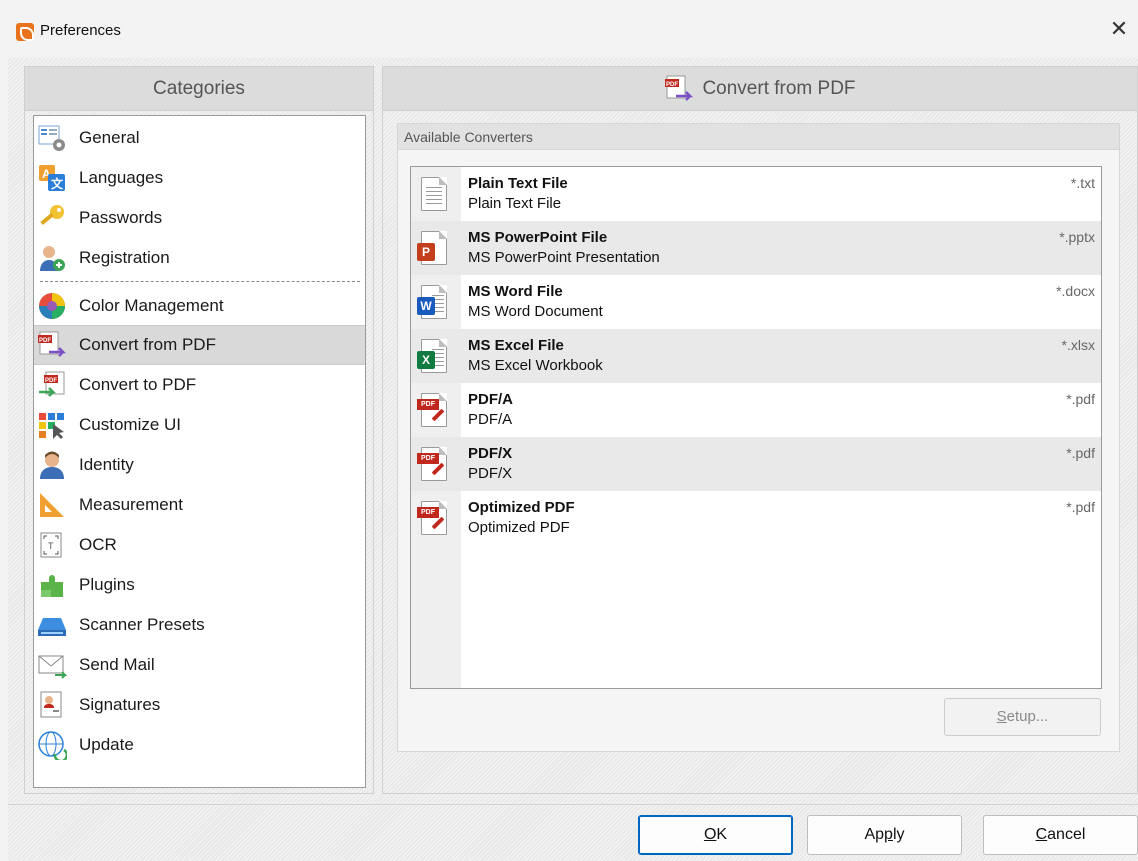 The width and height of the screenshot is (1138, 861). What do you see at coordinates (758, 137) in the screenshot?
I see `group-title: Available Converters` at bounding box center [758, 137].